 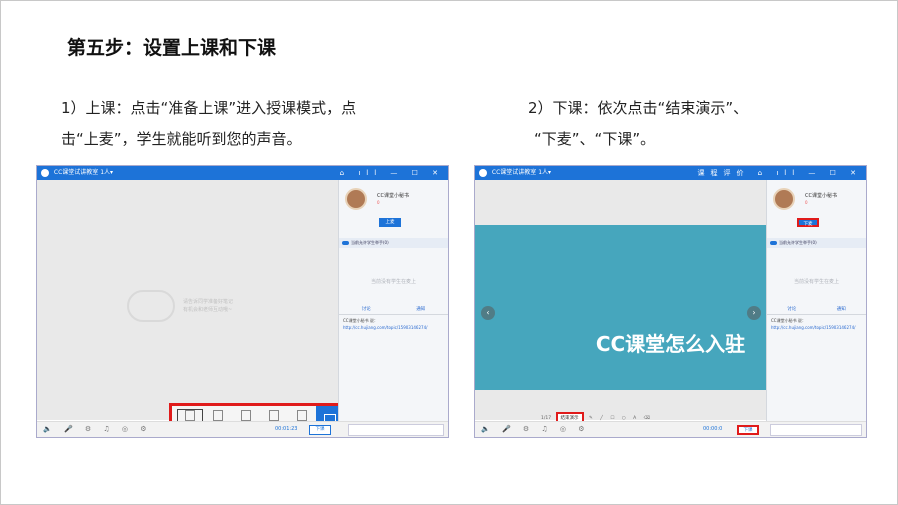 What do you see at coordinates (246, 415) in the screenshot?
I see `camera-icon` at bounding box center [246, 415].